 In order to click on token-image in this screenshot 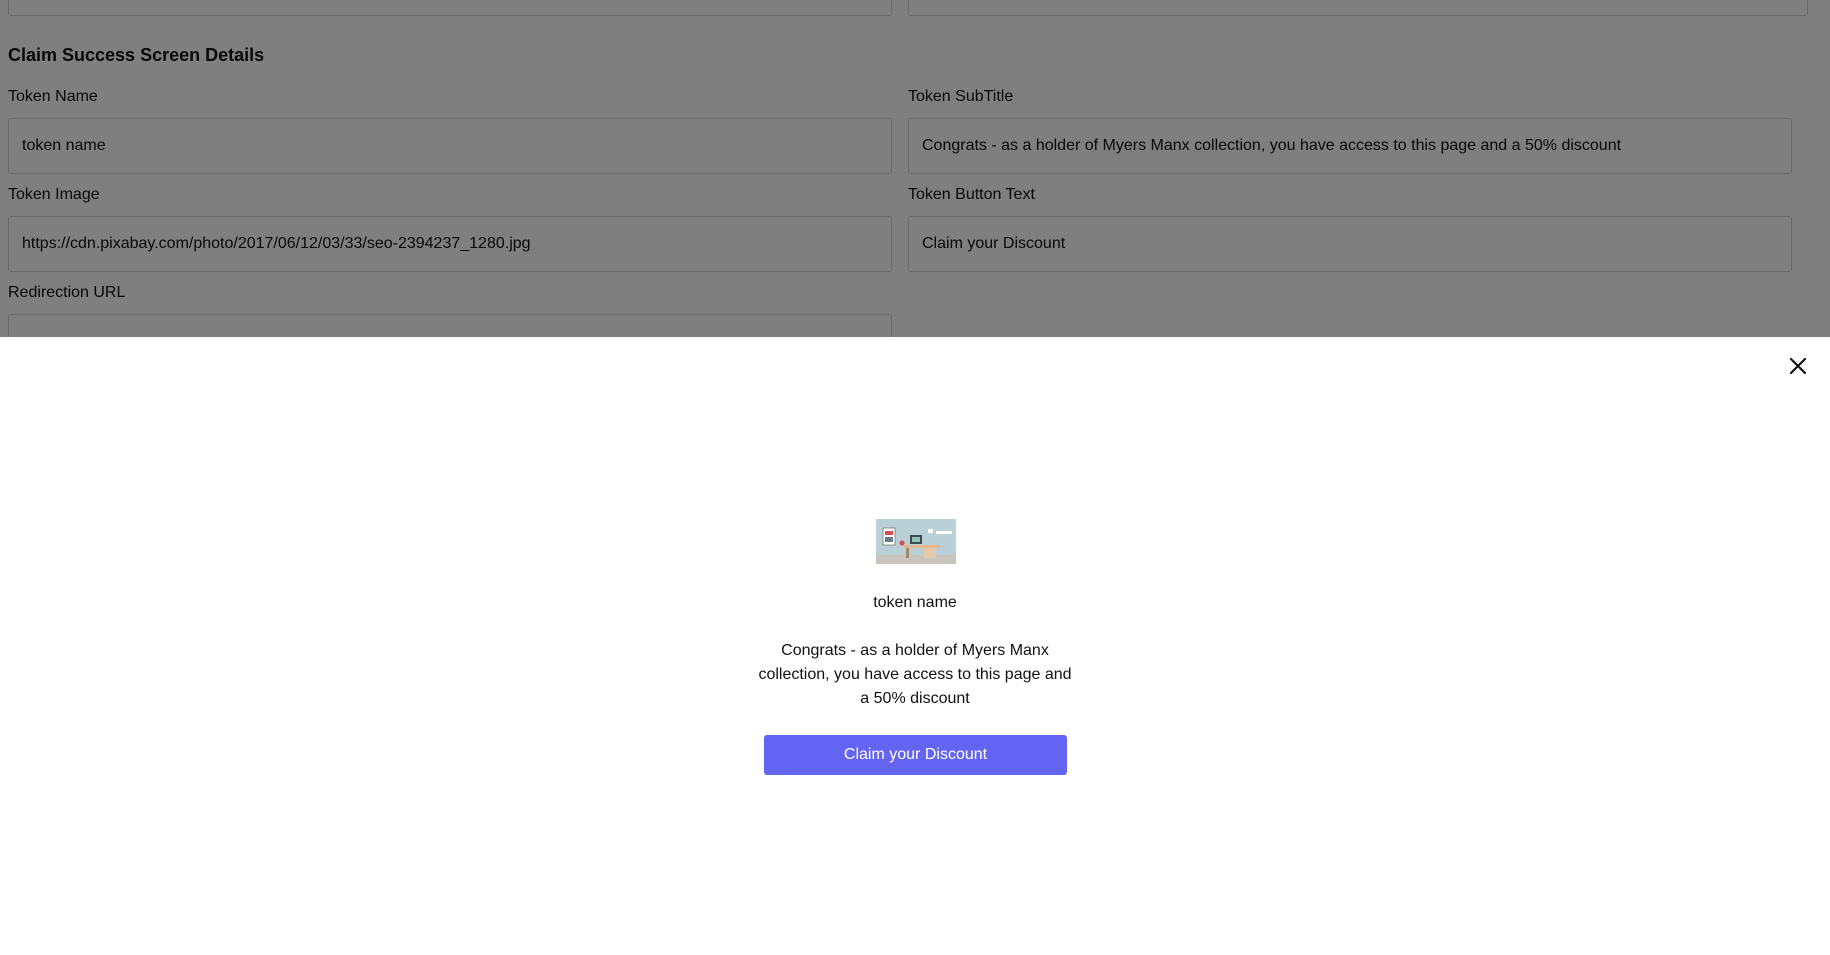, I will do `click(916, 541)`.